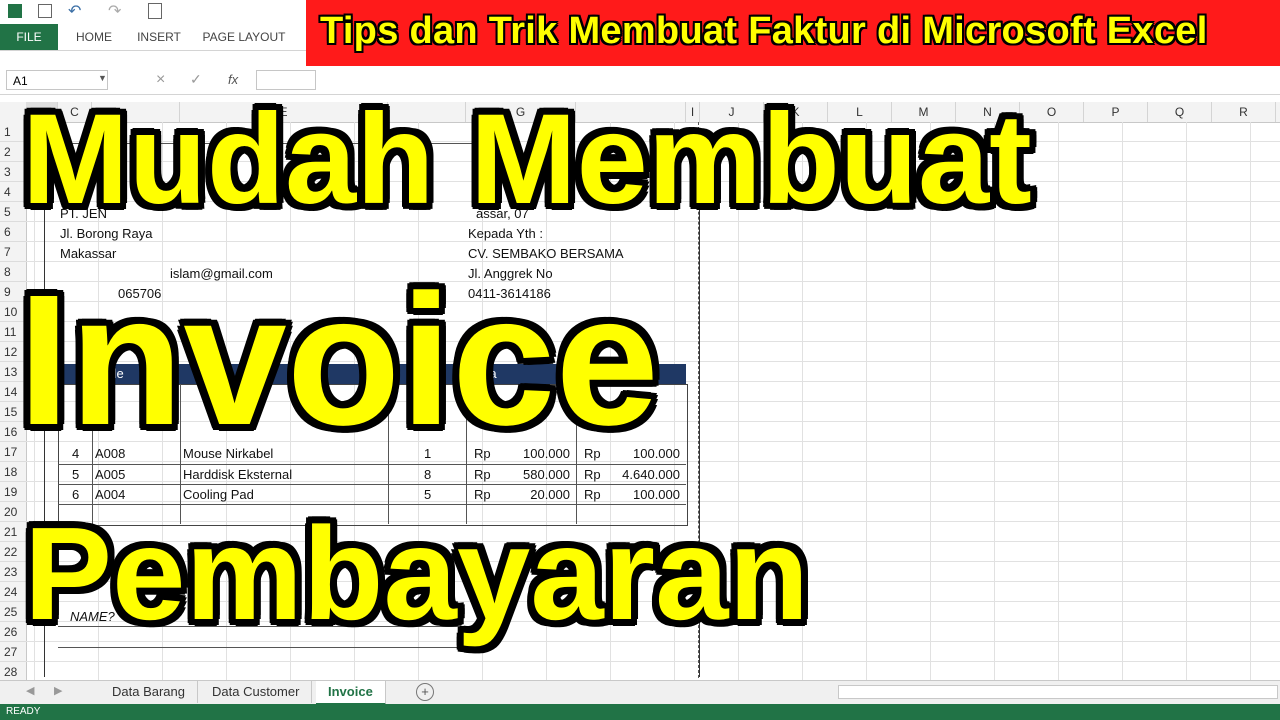  I want to click on overlay-title-line2: Invoice, so click(338, 360).